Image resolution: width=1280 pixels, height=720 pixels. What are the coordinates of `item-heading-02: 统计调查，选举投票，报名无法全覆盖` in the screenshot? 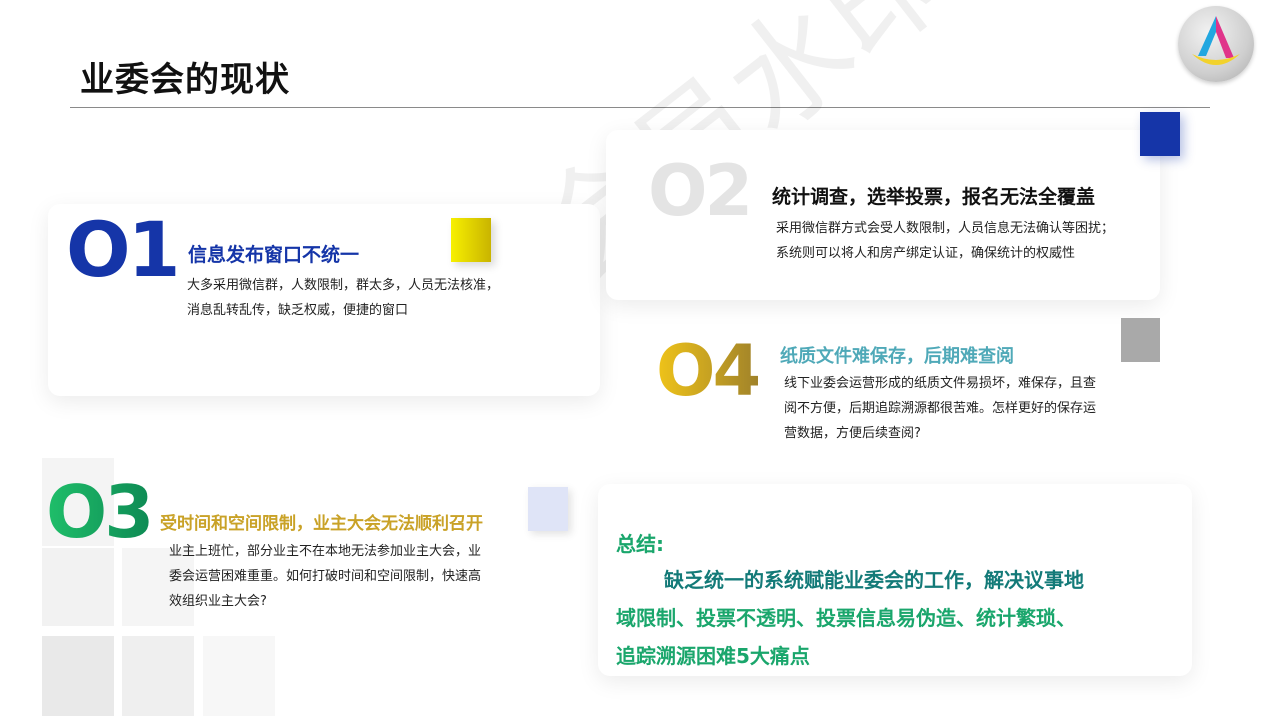 It's located at (934, 197).